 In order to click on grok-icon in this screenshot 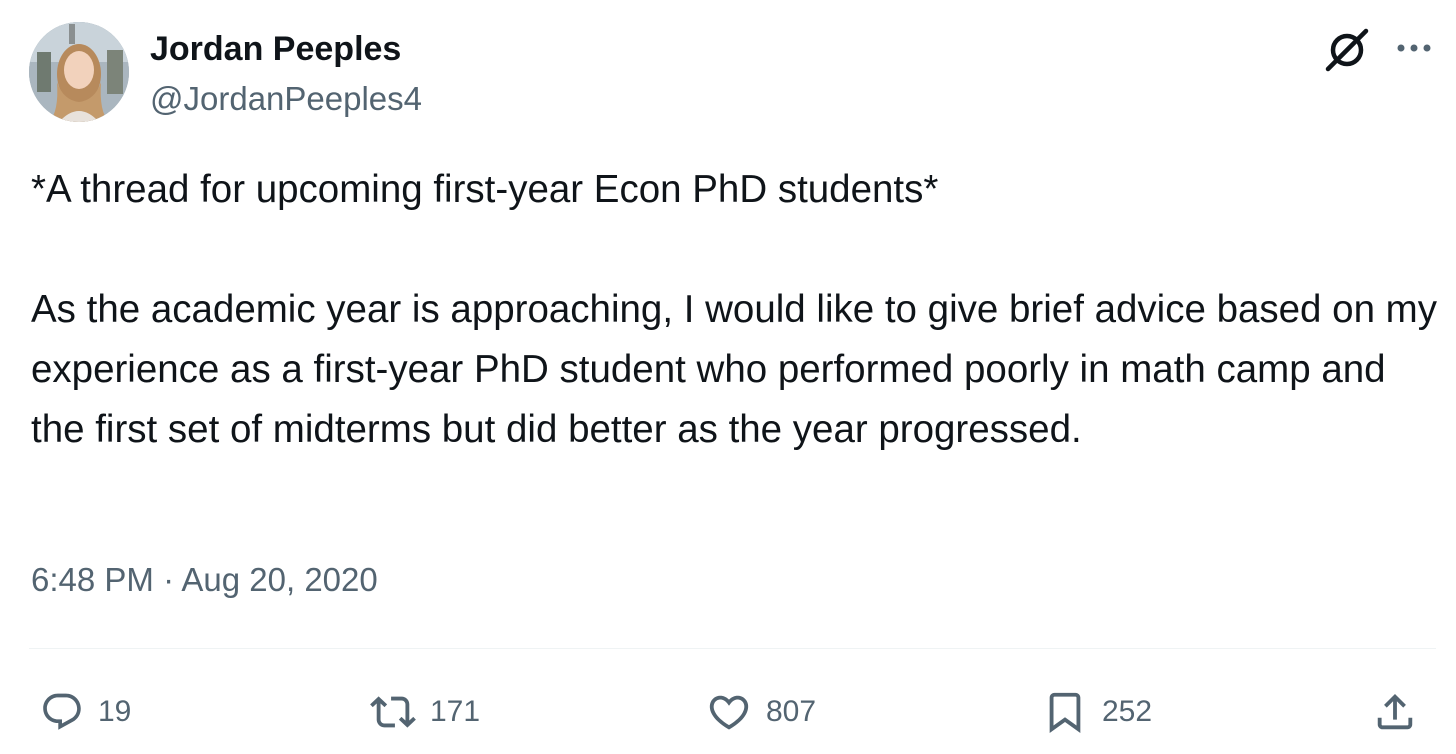, I will do `click(1347, 49)`.